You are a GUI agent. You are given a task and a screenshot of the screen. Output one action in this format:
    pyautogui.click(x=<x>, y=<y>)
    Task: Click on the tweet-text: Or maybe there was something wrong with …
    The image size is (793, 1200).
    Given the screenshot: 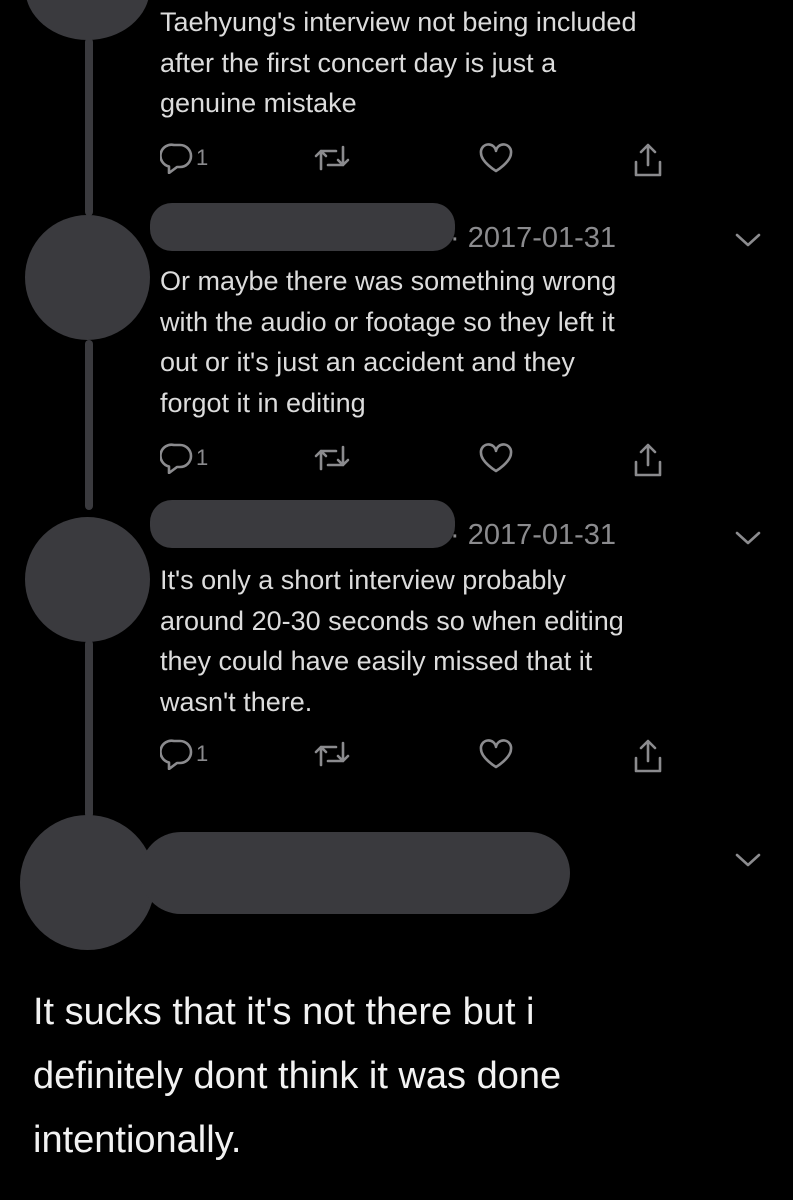 What is the action you would take?
    pyautogui.click(x=388, y=342)
    